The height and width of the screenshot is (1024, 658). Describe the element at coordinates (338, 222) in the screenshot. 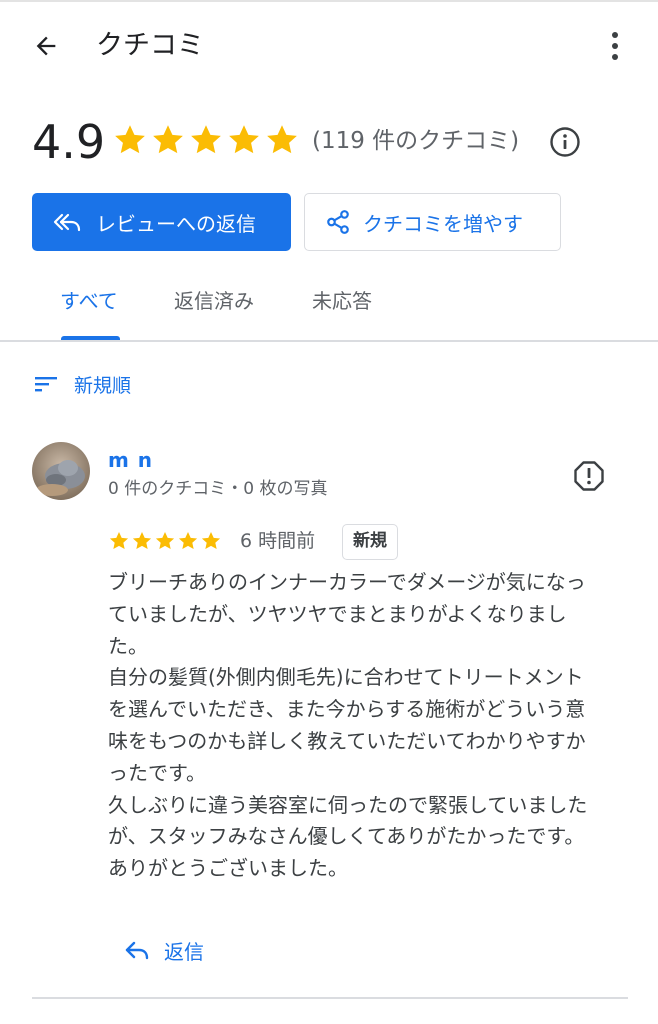

I see `share-icon` at that location.